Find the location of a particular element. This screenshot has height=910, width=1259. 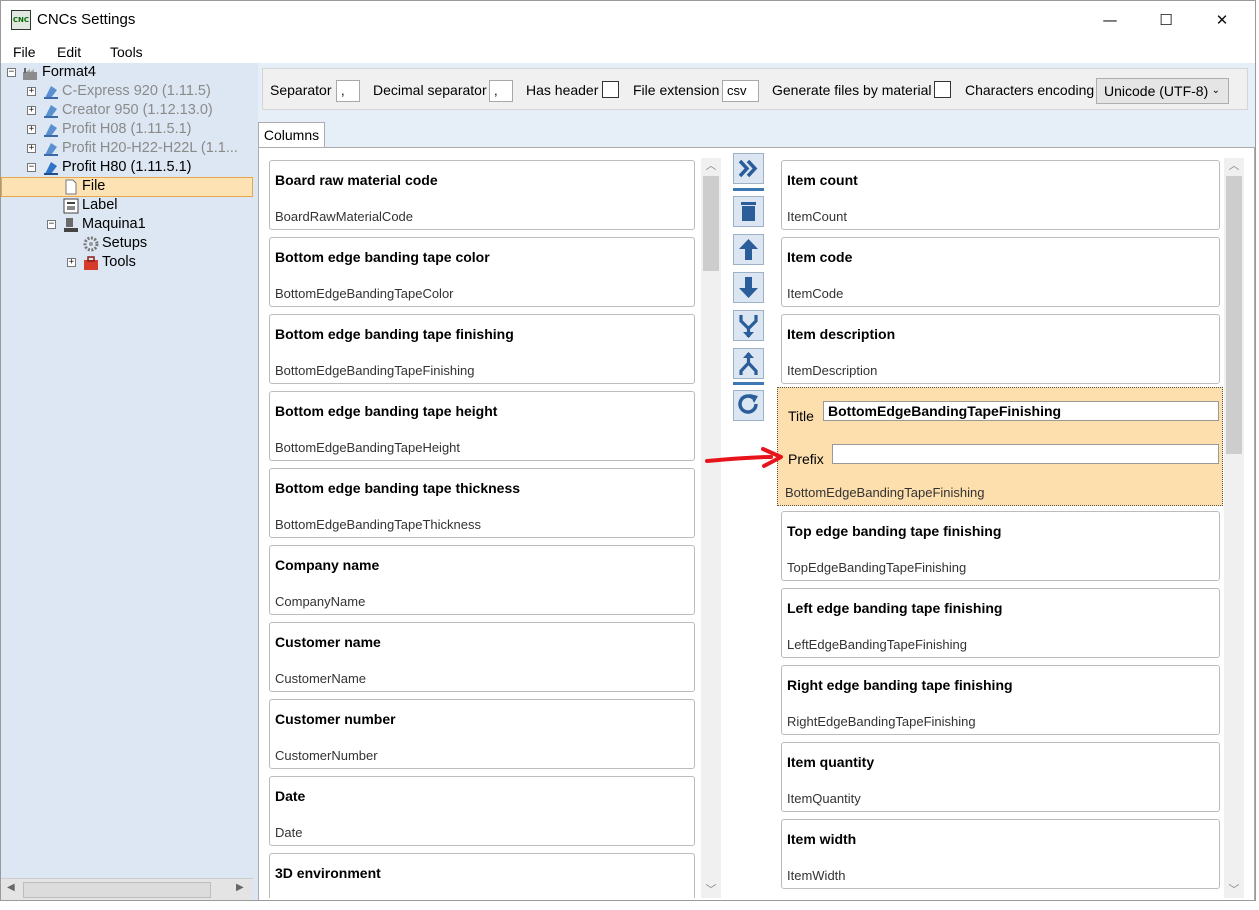

column-key: BottomEdgeBandingTapeHeight is located at coordinates (368, 447).